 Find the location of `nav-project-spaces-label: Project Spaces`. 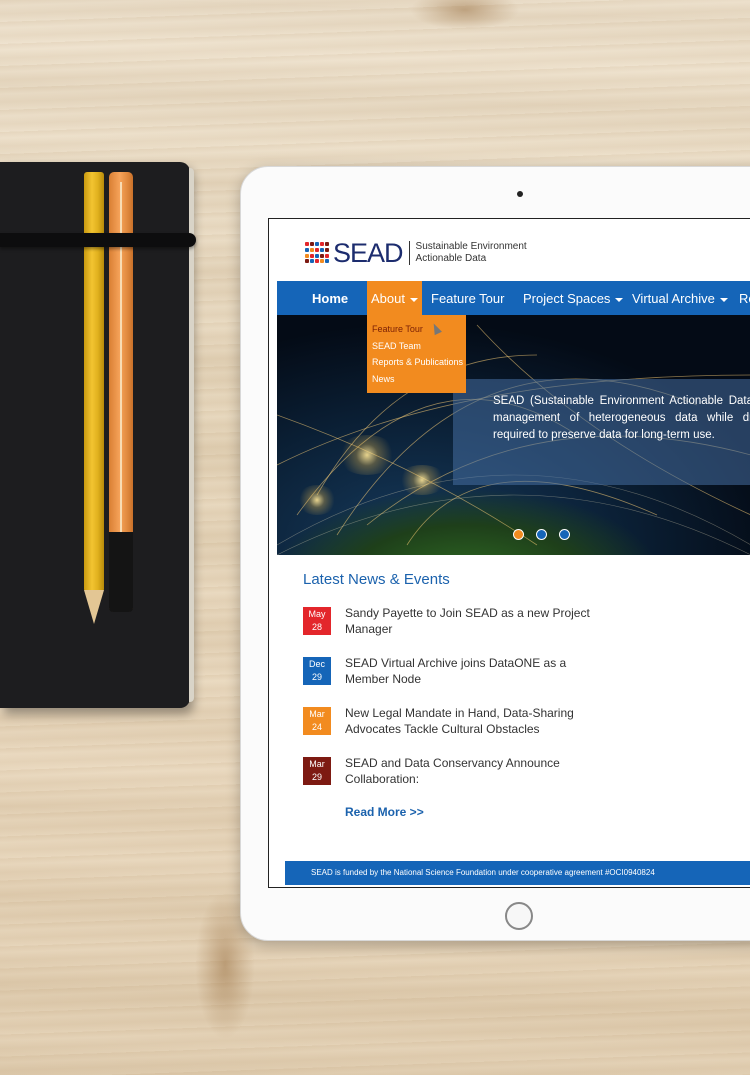

nav-project-spaces-label: Project Spaces is located at coordinates (567, 298).